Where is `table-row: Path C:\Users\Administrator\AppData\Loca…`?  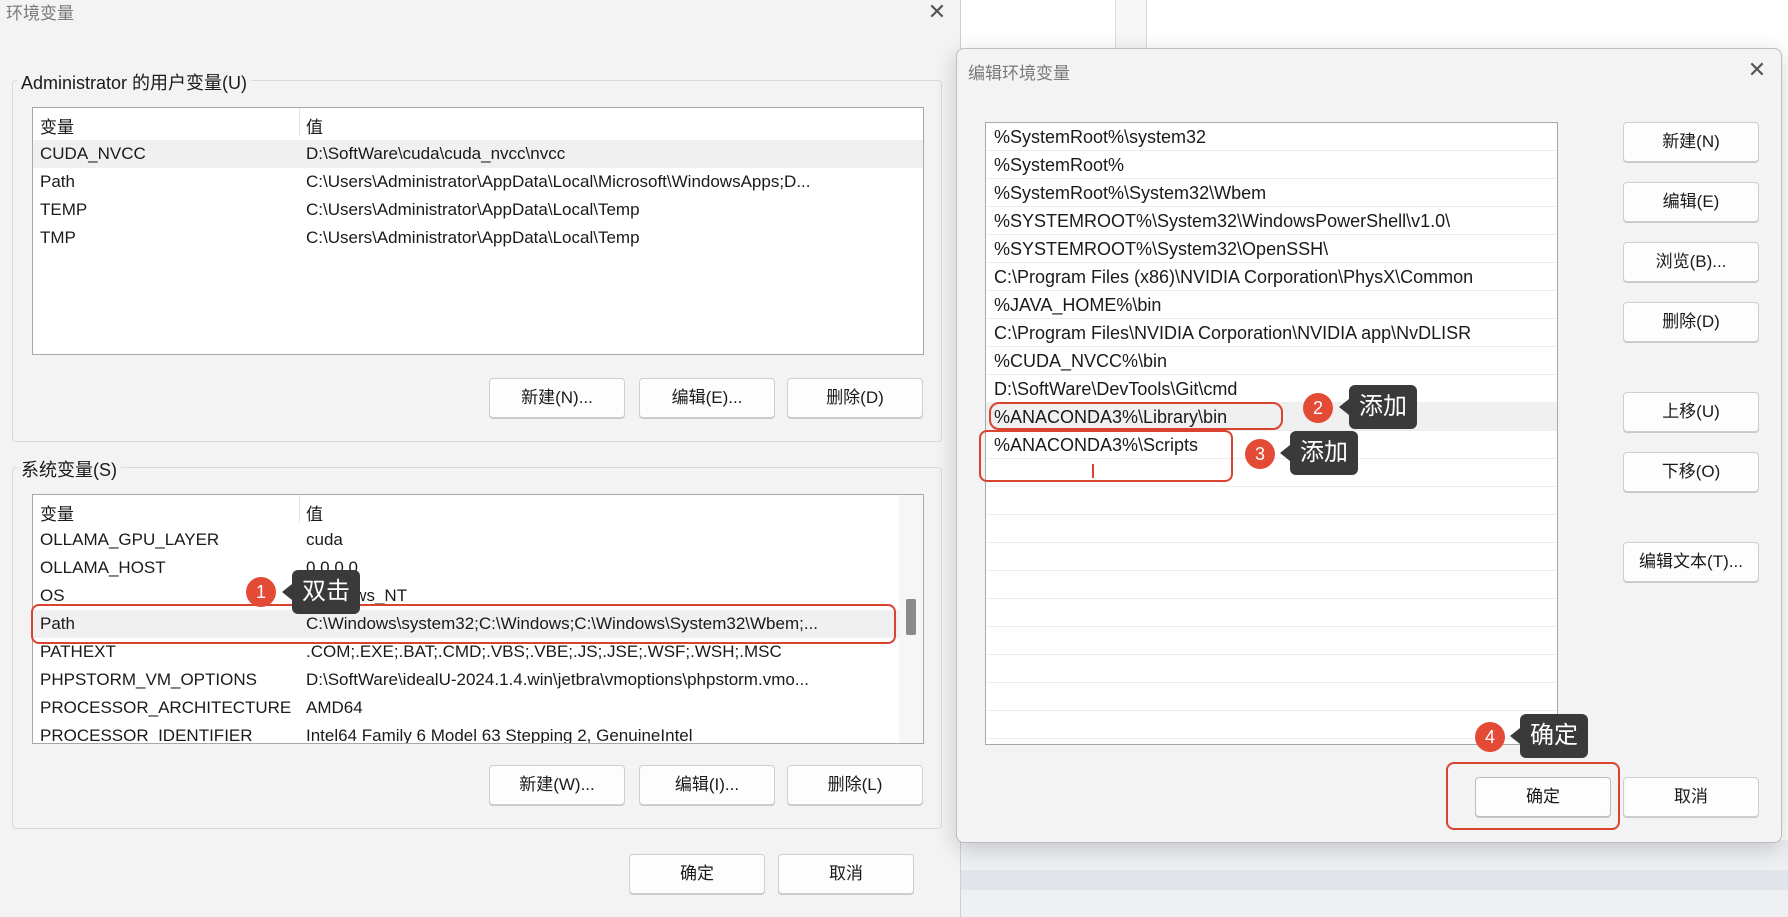
table-row: Path C:\Users\Administrator\AppData\Loca… is located at coordinates (478, 182).